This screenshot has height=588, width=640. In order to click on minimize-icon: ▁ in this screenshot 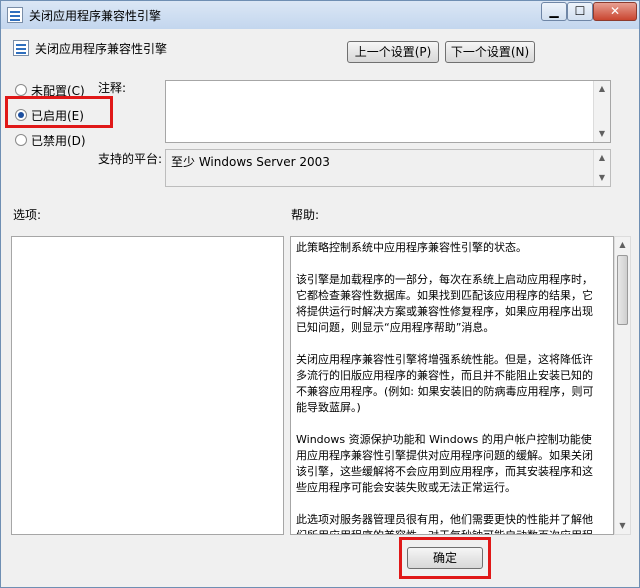, I will do `click(554, 11)`.